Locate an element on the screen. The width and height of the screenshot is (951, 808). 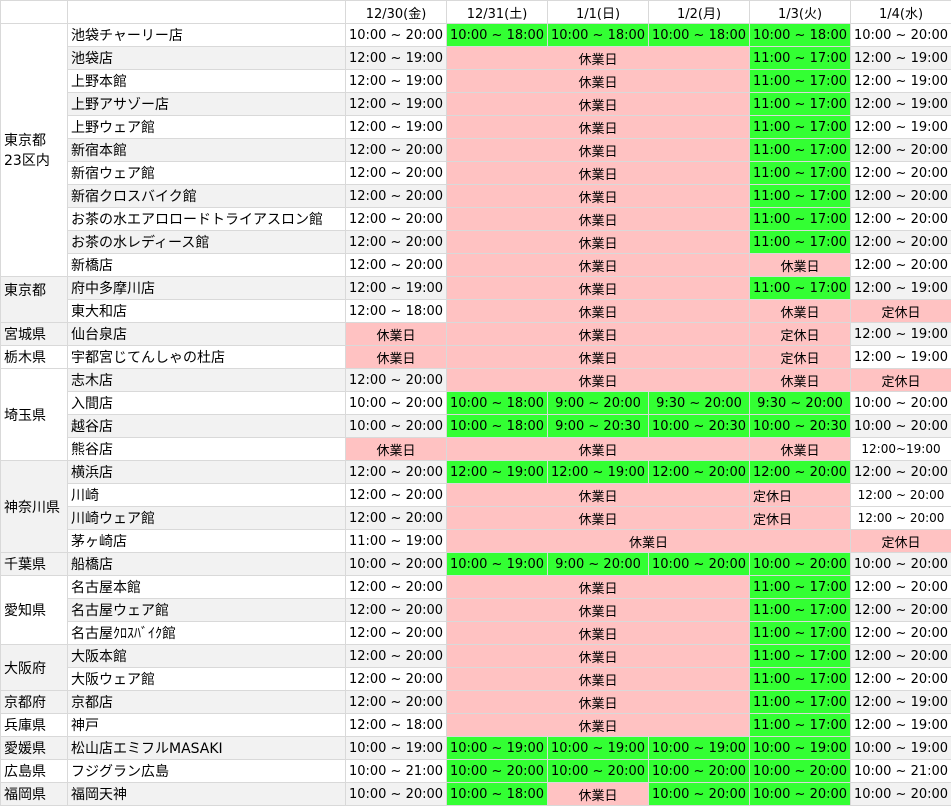
store-name: 川崎ウェア館 is located at coordinates (206, 518).